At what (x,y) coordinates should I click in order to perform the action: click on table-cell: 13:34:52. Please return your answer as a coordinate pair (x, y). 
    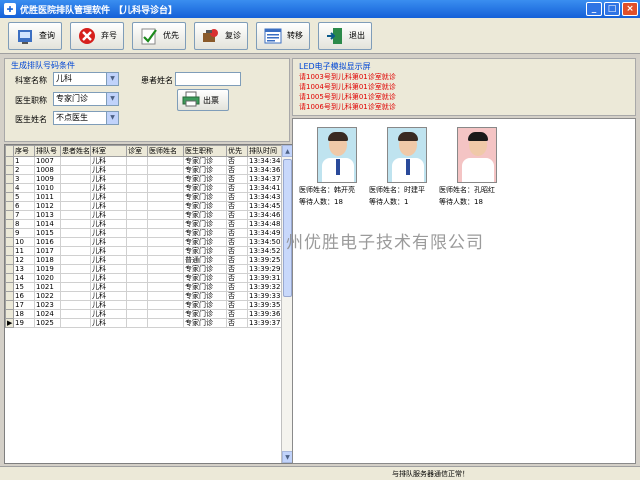
    Looking at the image, I should click on (264, 251).